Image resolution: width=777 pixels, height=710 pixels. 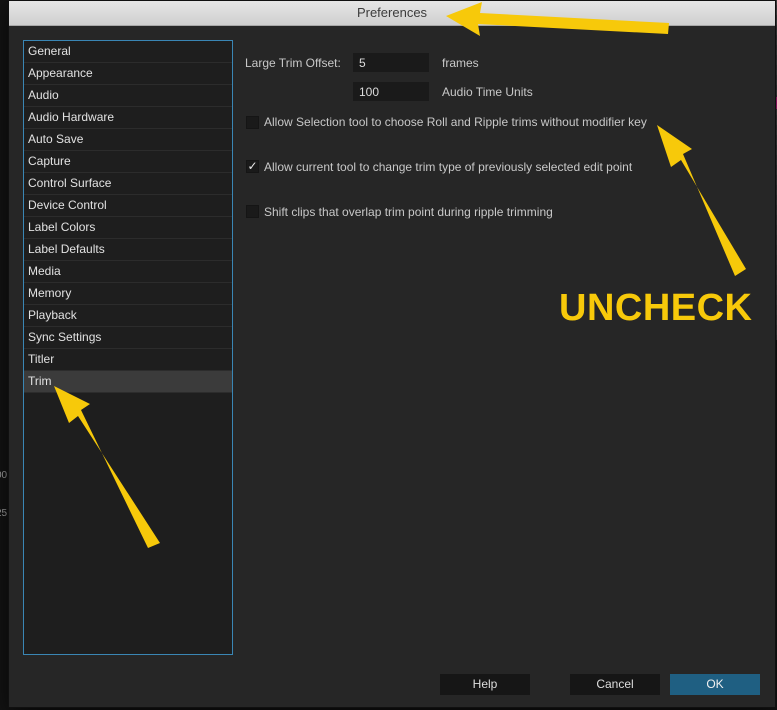 What do you see at coordinates (293, 63) in the screenshot?
I see `large-trim-offset-label: Large Trim Offset:` at bounding box center [293, 63].